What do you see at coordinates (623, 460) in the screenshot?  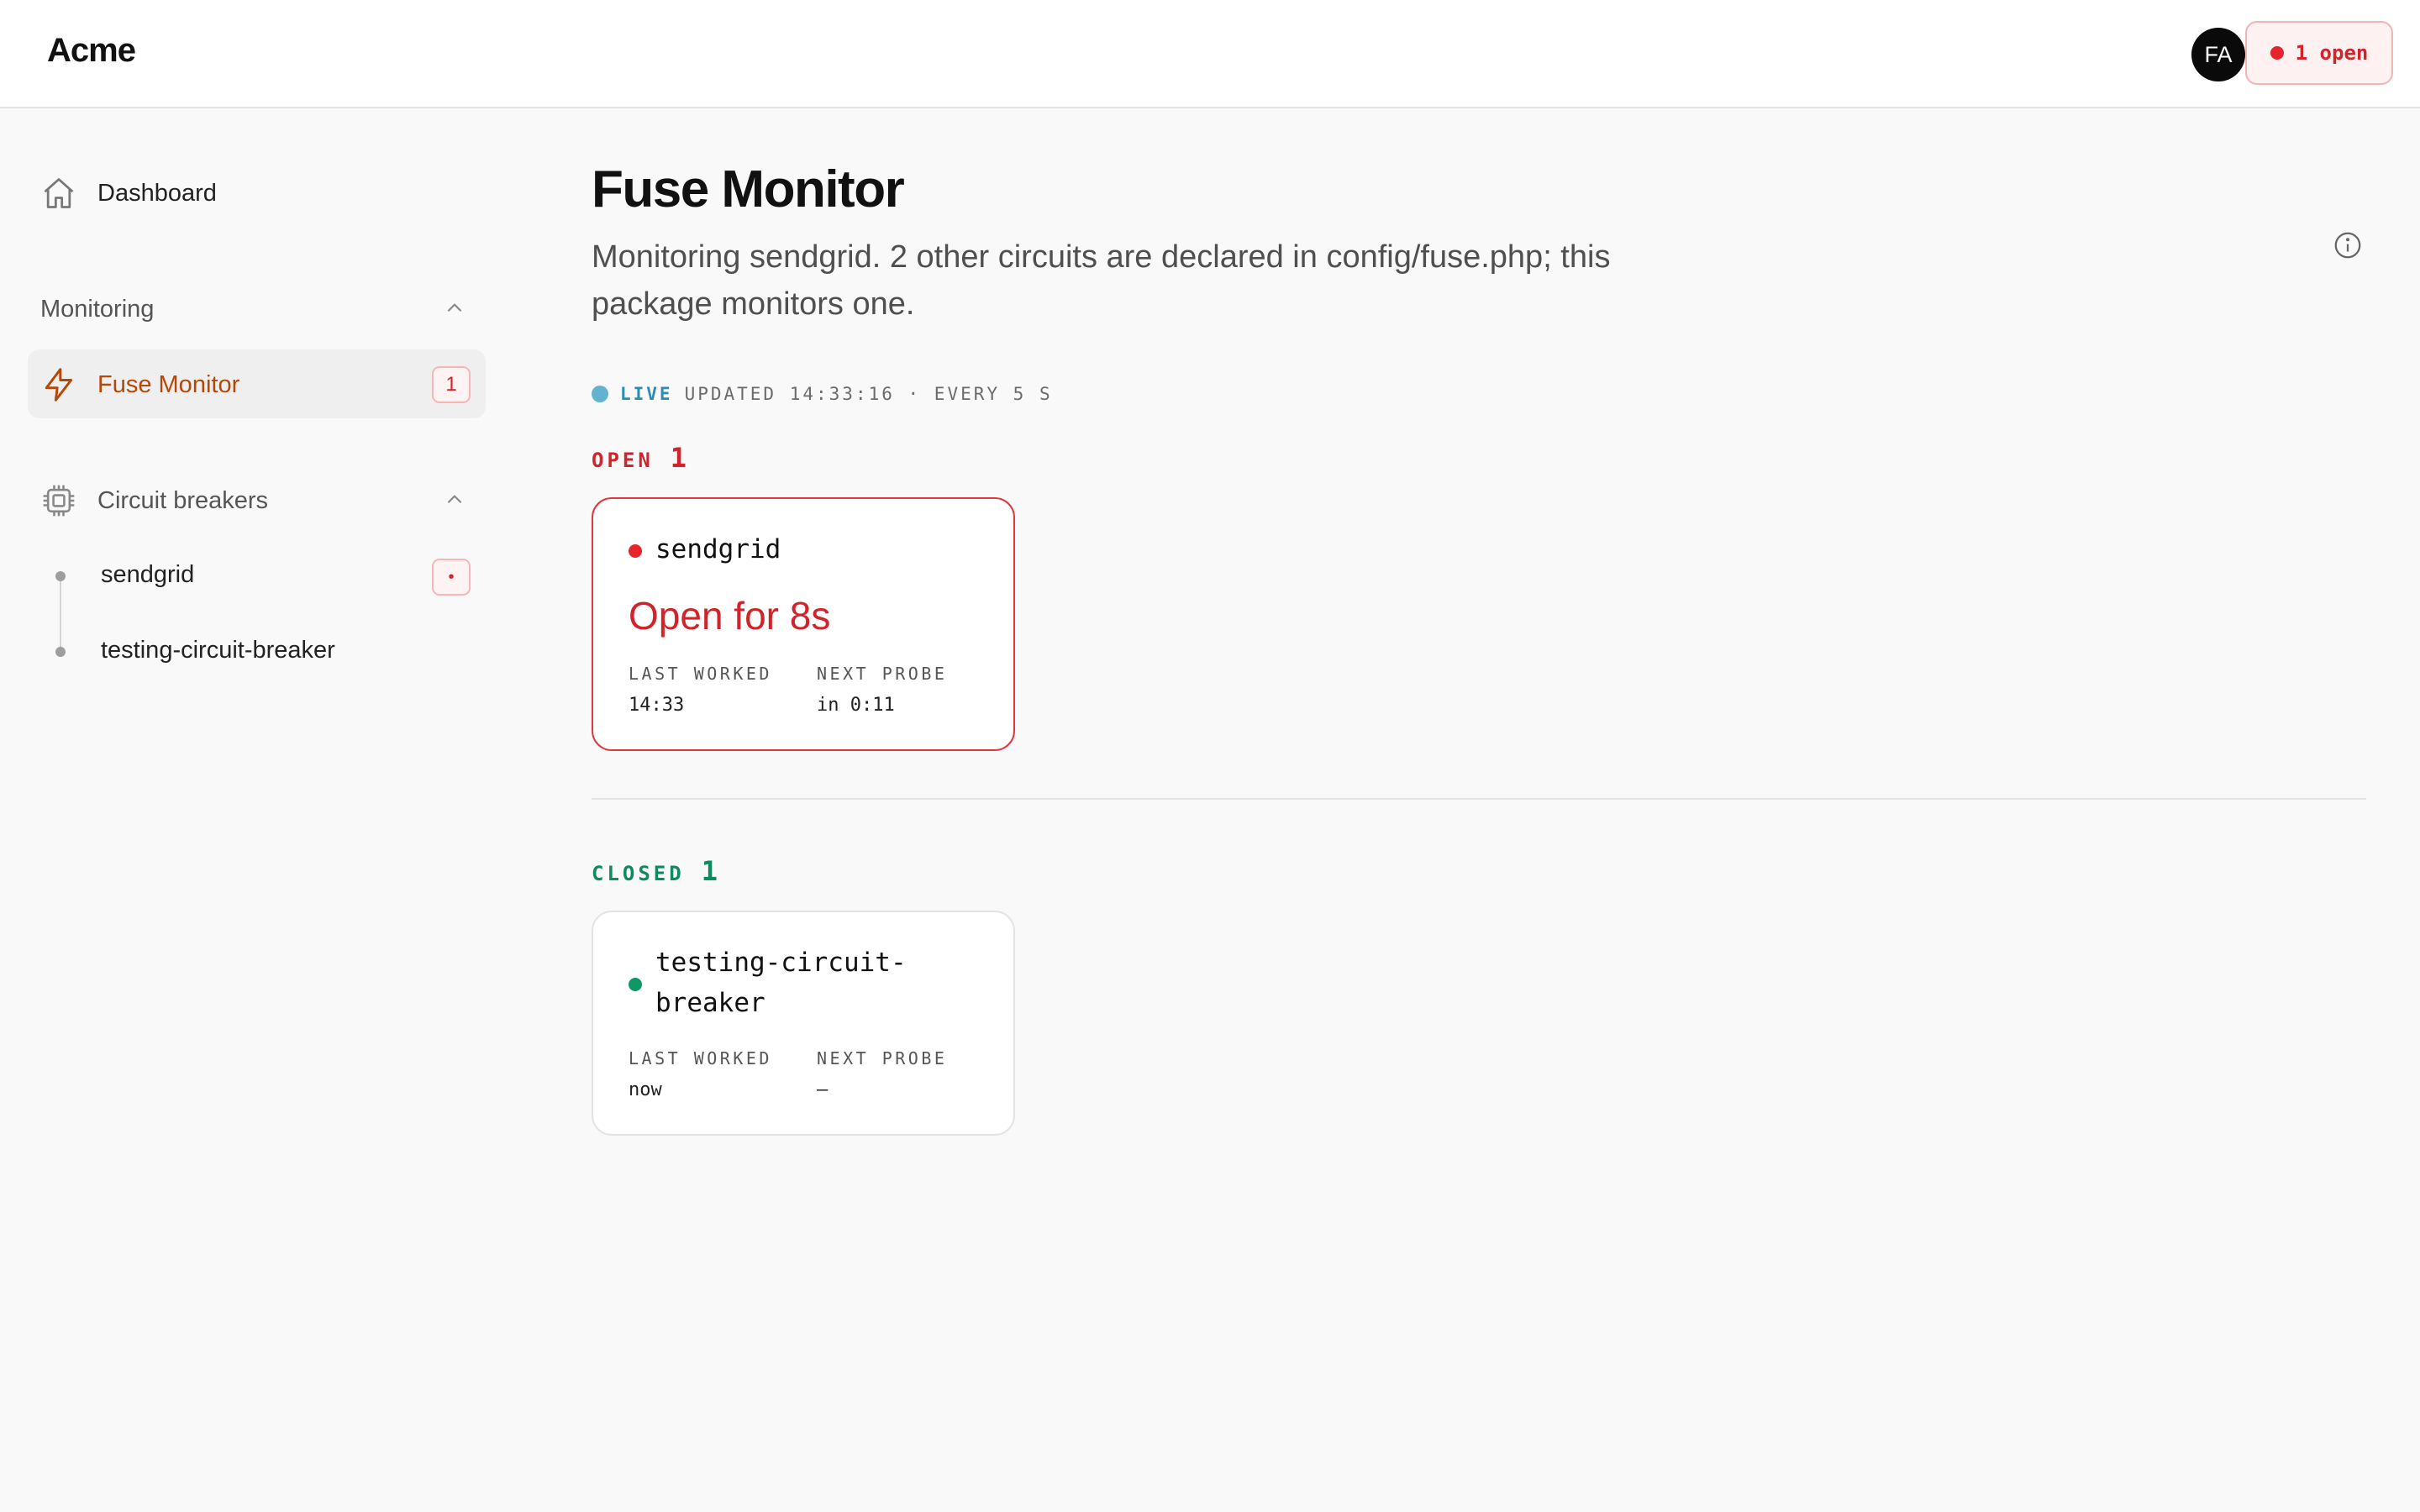 I see `group-label: OPEN` at bounding box center [623, 460].